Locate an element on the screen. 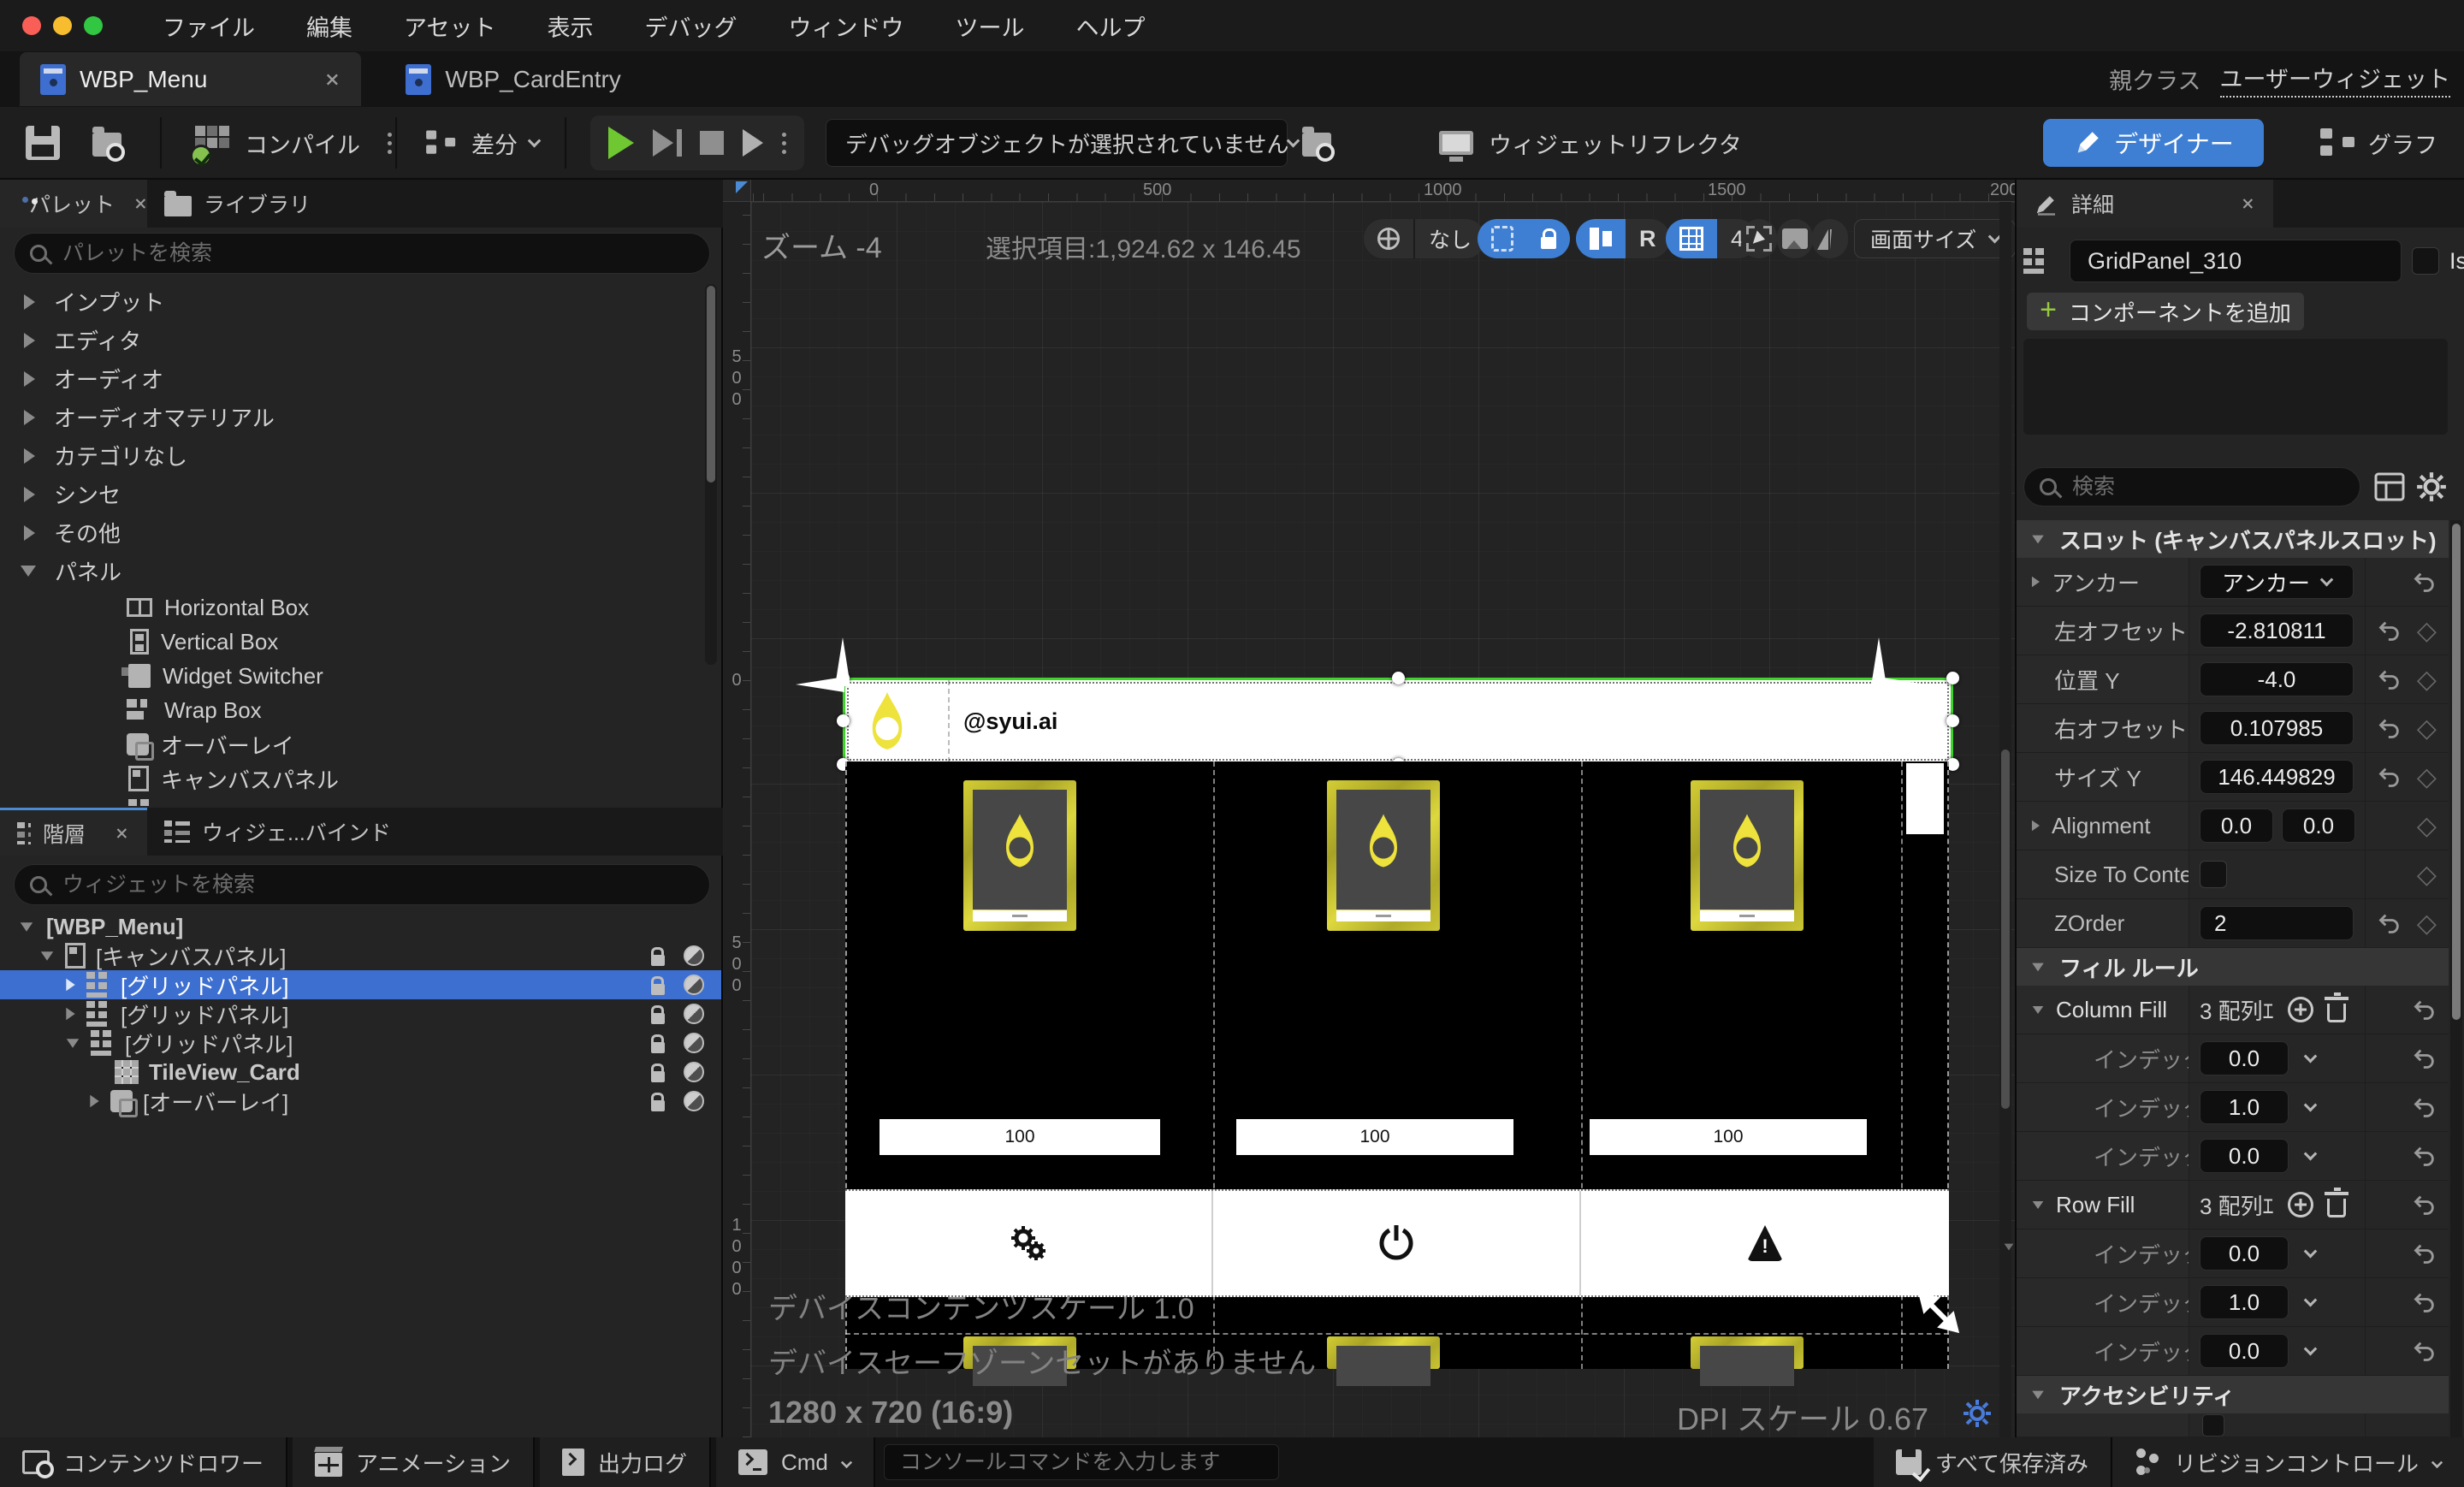 The width and height of the screenshot is (2464, 1487). slot-section-header: スロット (キャンバスパネルスロット) is located at coordinates (2233, 539).